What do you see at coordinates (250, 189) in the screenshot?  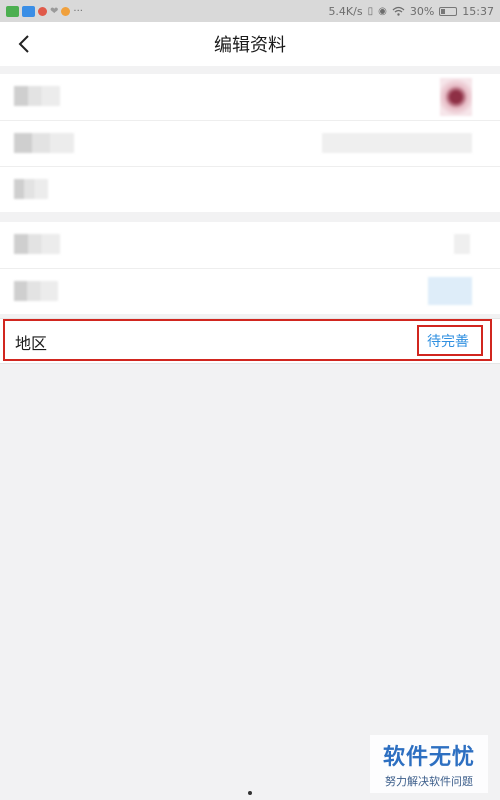 I see `list-item-gender` at bounding box center [250, 189].